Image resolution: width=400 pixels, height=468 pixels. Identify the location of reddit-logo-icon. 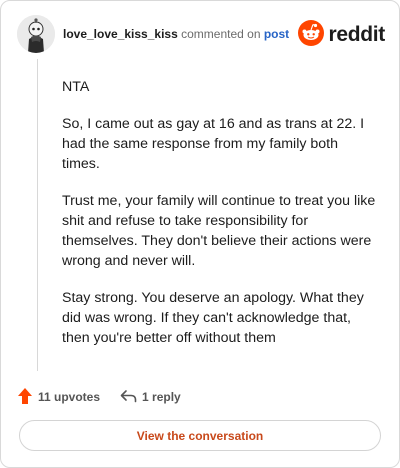
(311, 35).